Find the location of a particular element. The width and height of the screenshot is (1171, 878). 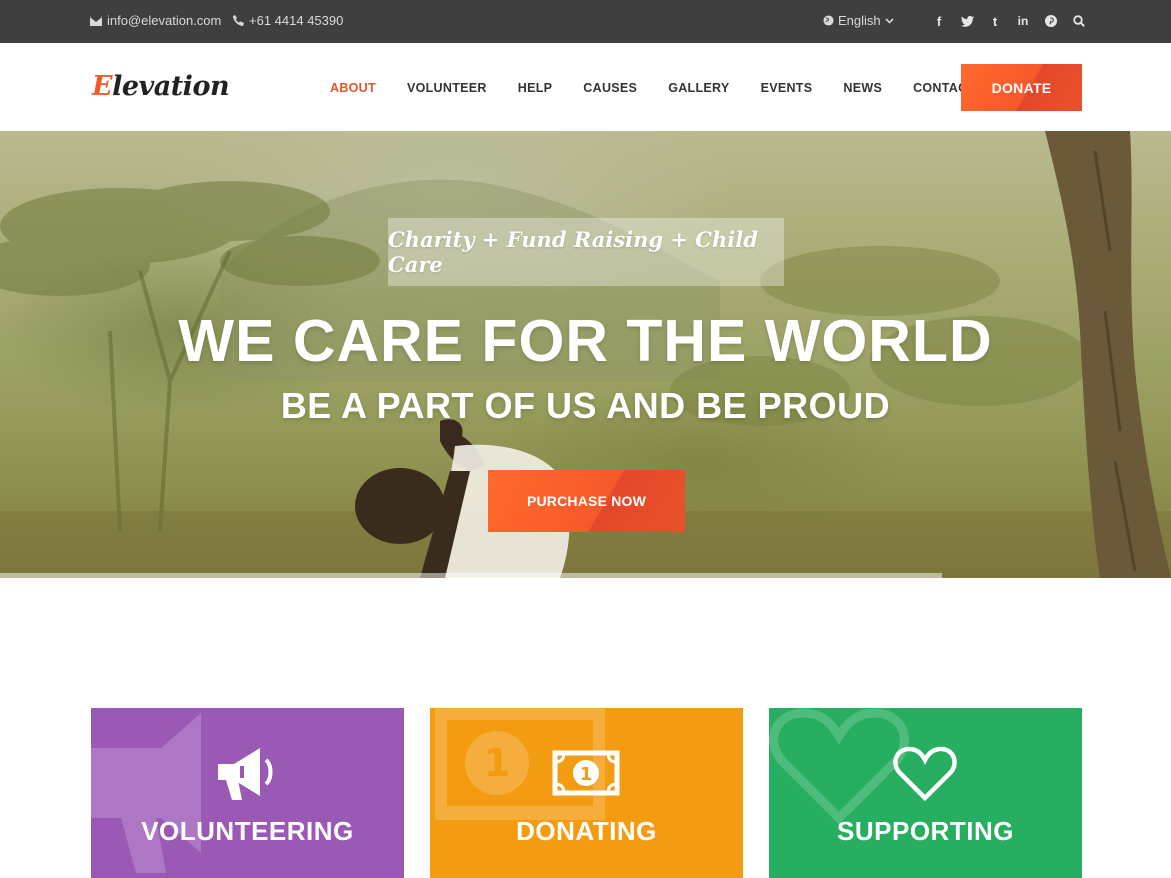

nav-volunteer: VOLUNTEER is located at coordinates (447, 88).